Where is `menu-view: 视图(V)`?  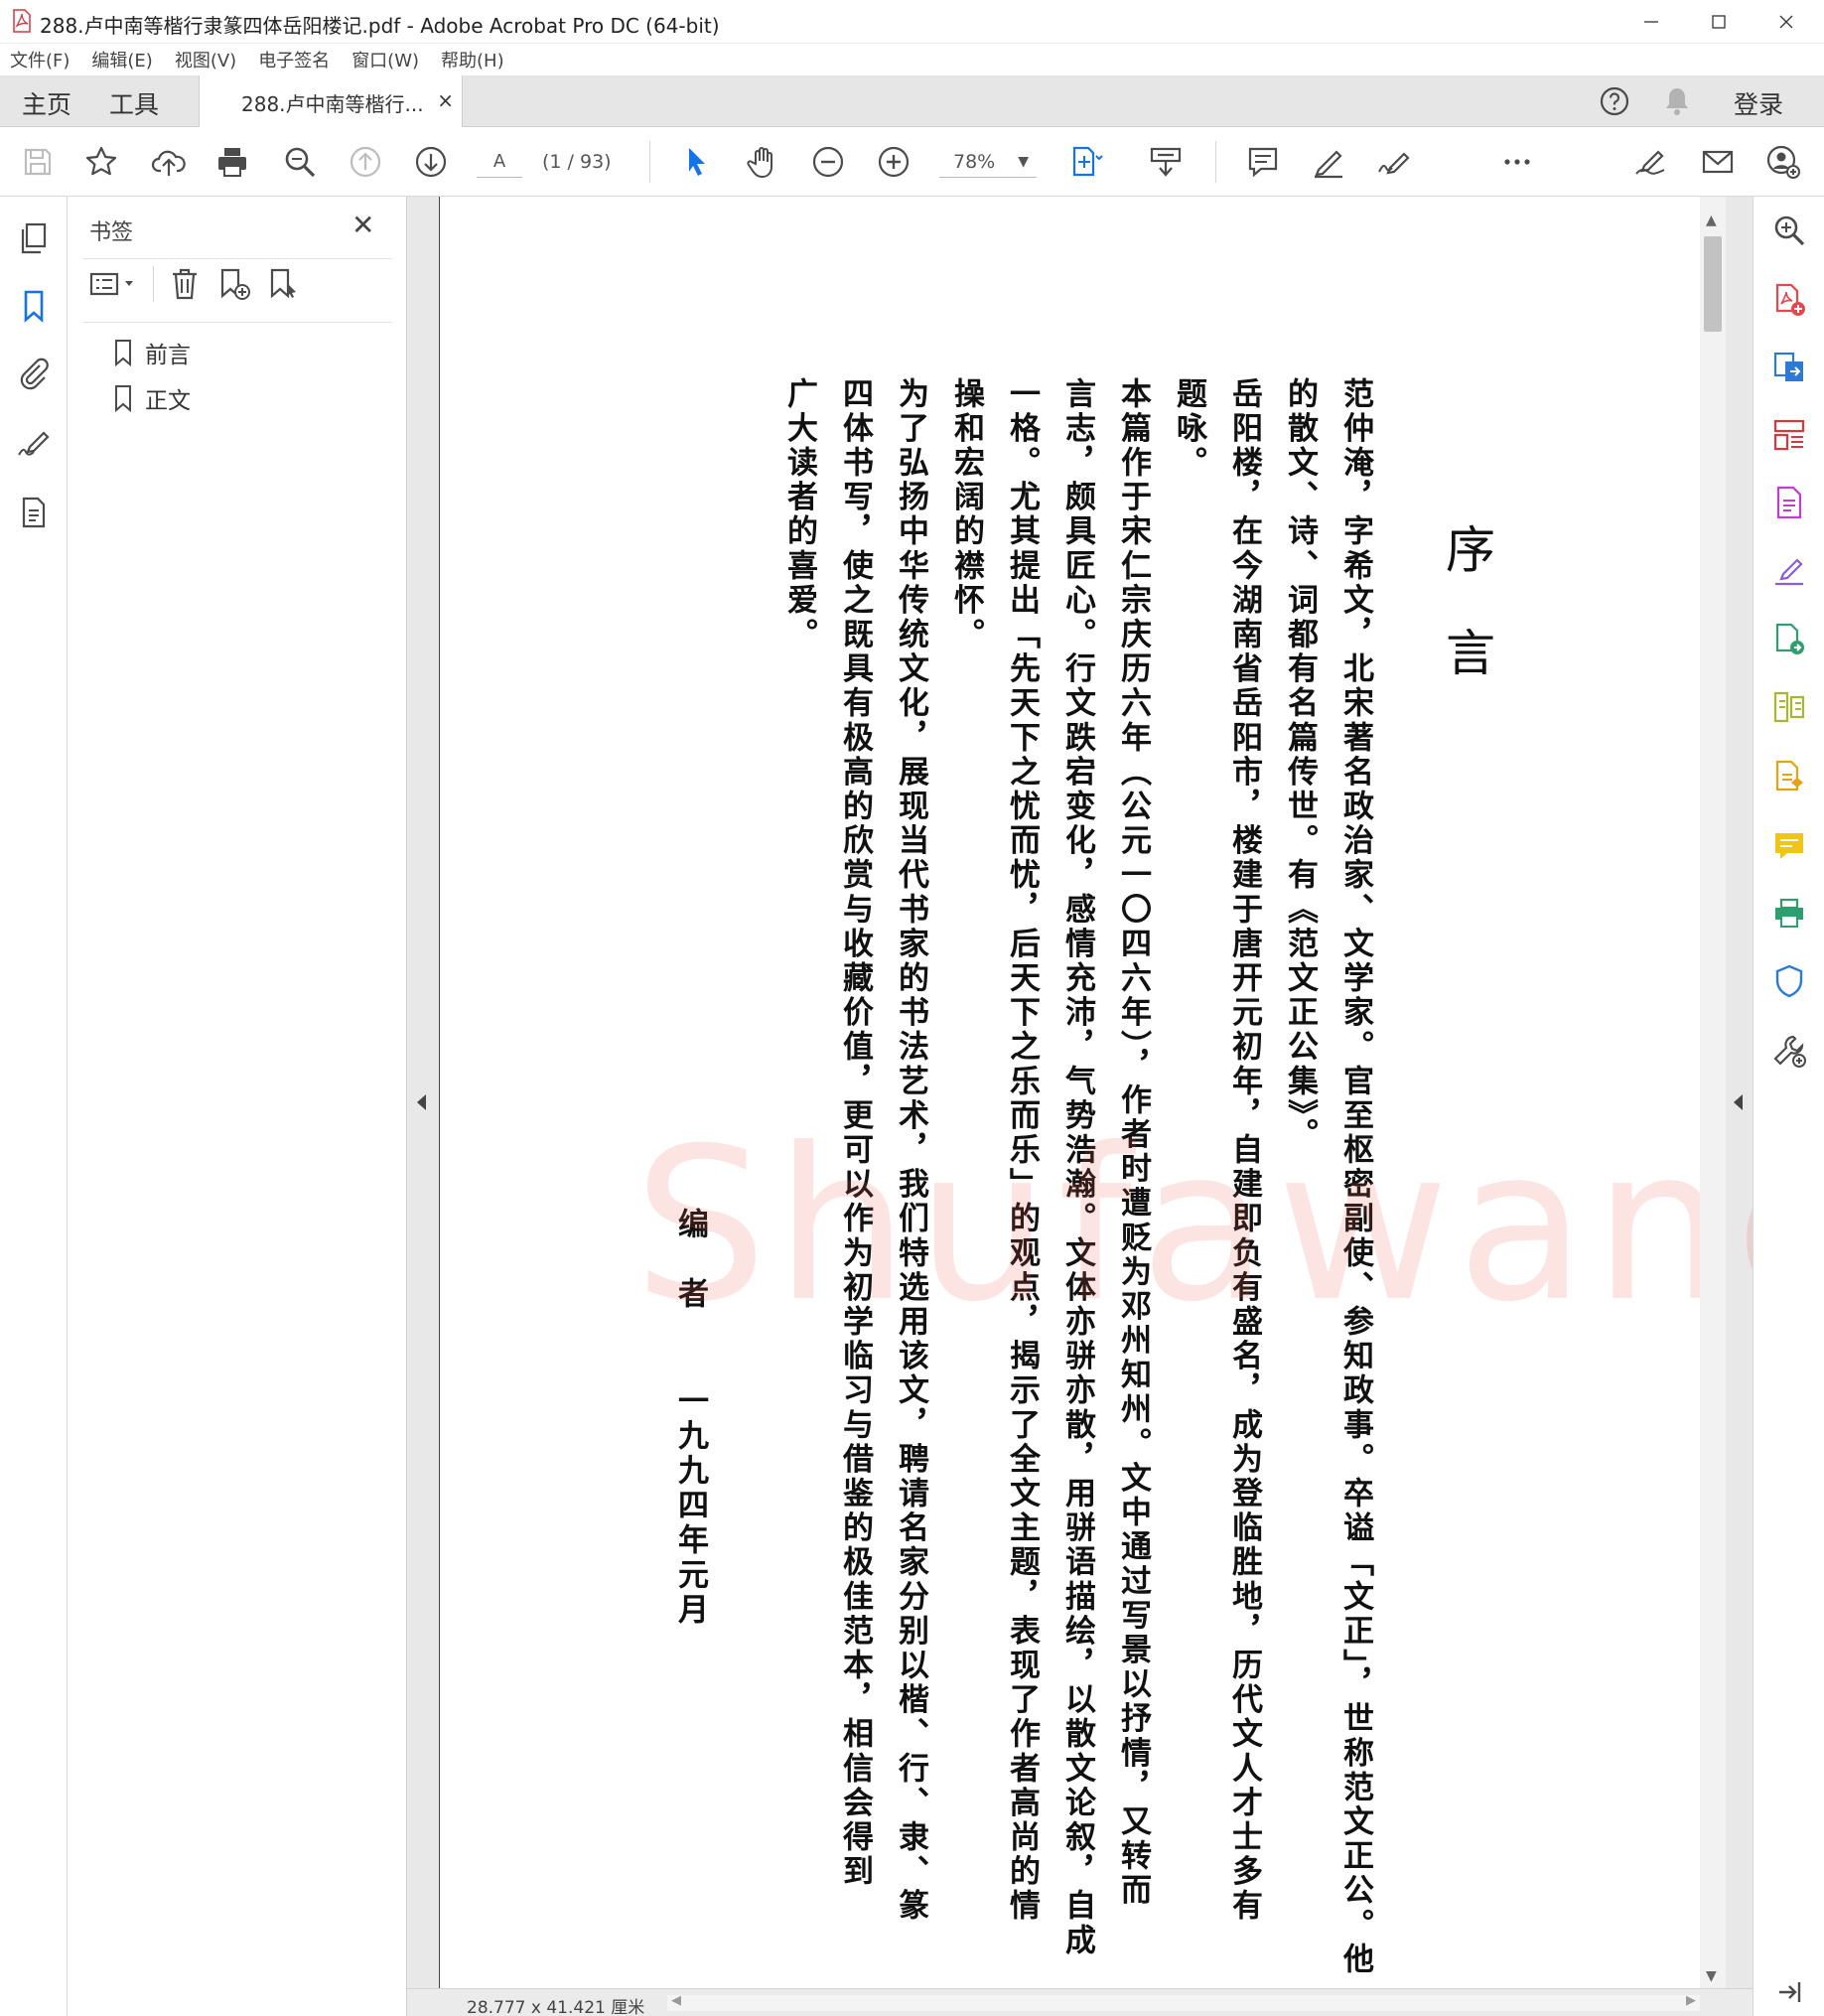 menu-view: 视图(V) is located at coordinates (205, 59).